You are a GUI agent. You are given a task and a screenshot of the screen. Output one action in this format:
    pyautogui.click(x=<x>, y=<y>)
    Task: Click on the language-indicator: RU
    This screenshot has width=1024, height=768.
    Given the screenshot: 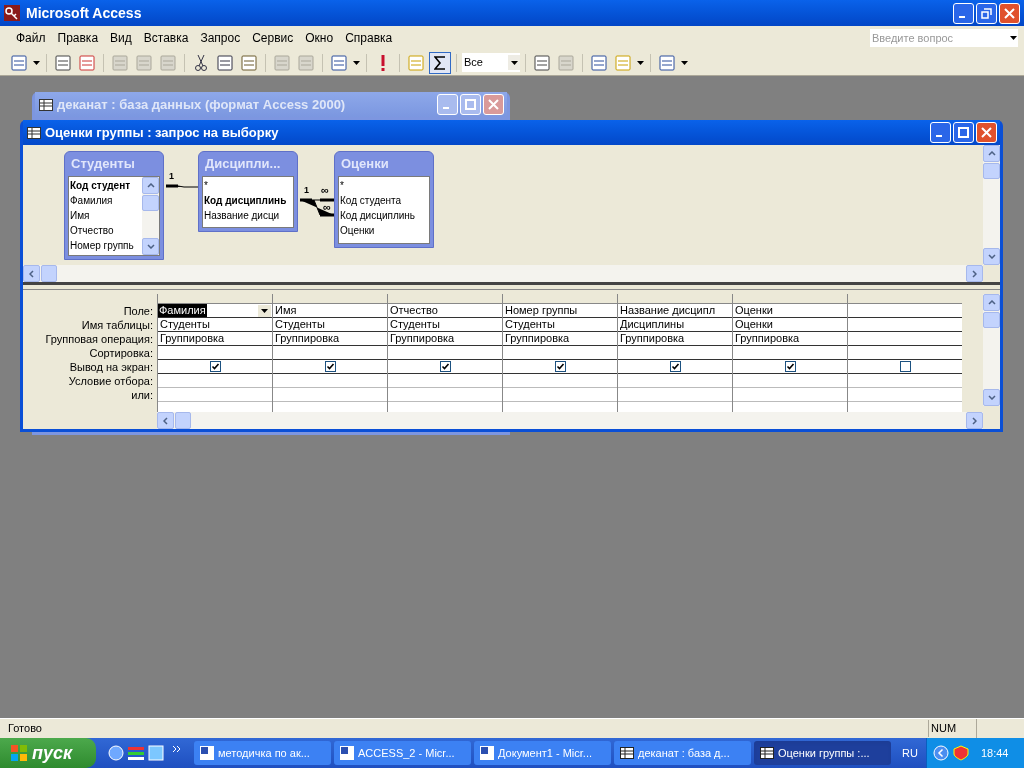 What is the action you would take?
    pyautogui.click(x=910, y=753)
    